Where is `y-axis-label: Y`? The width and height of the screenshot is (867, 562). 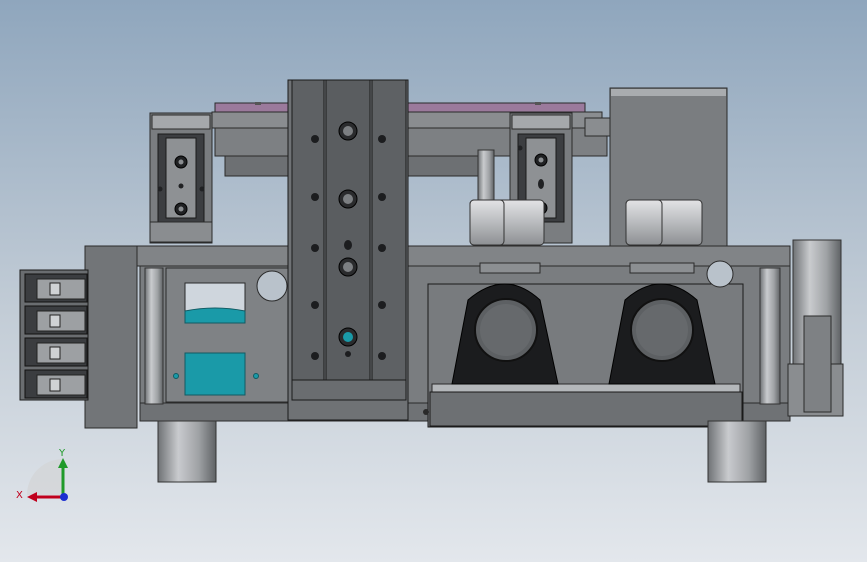 y-axis-label: Y is located at coordinates (62, 453).